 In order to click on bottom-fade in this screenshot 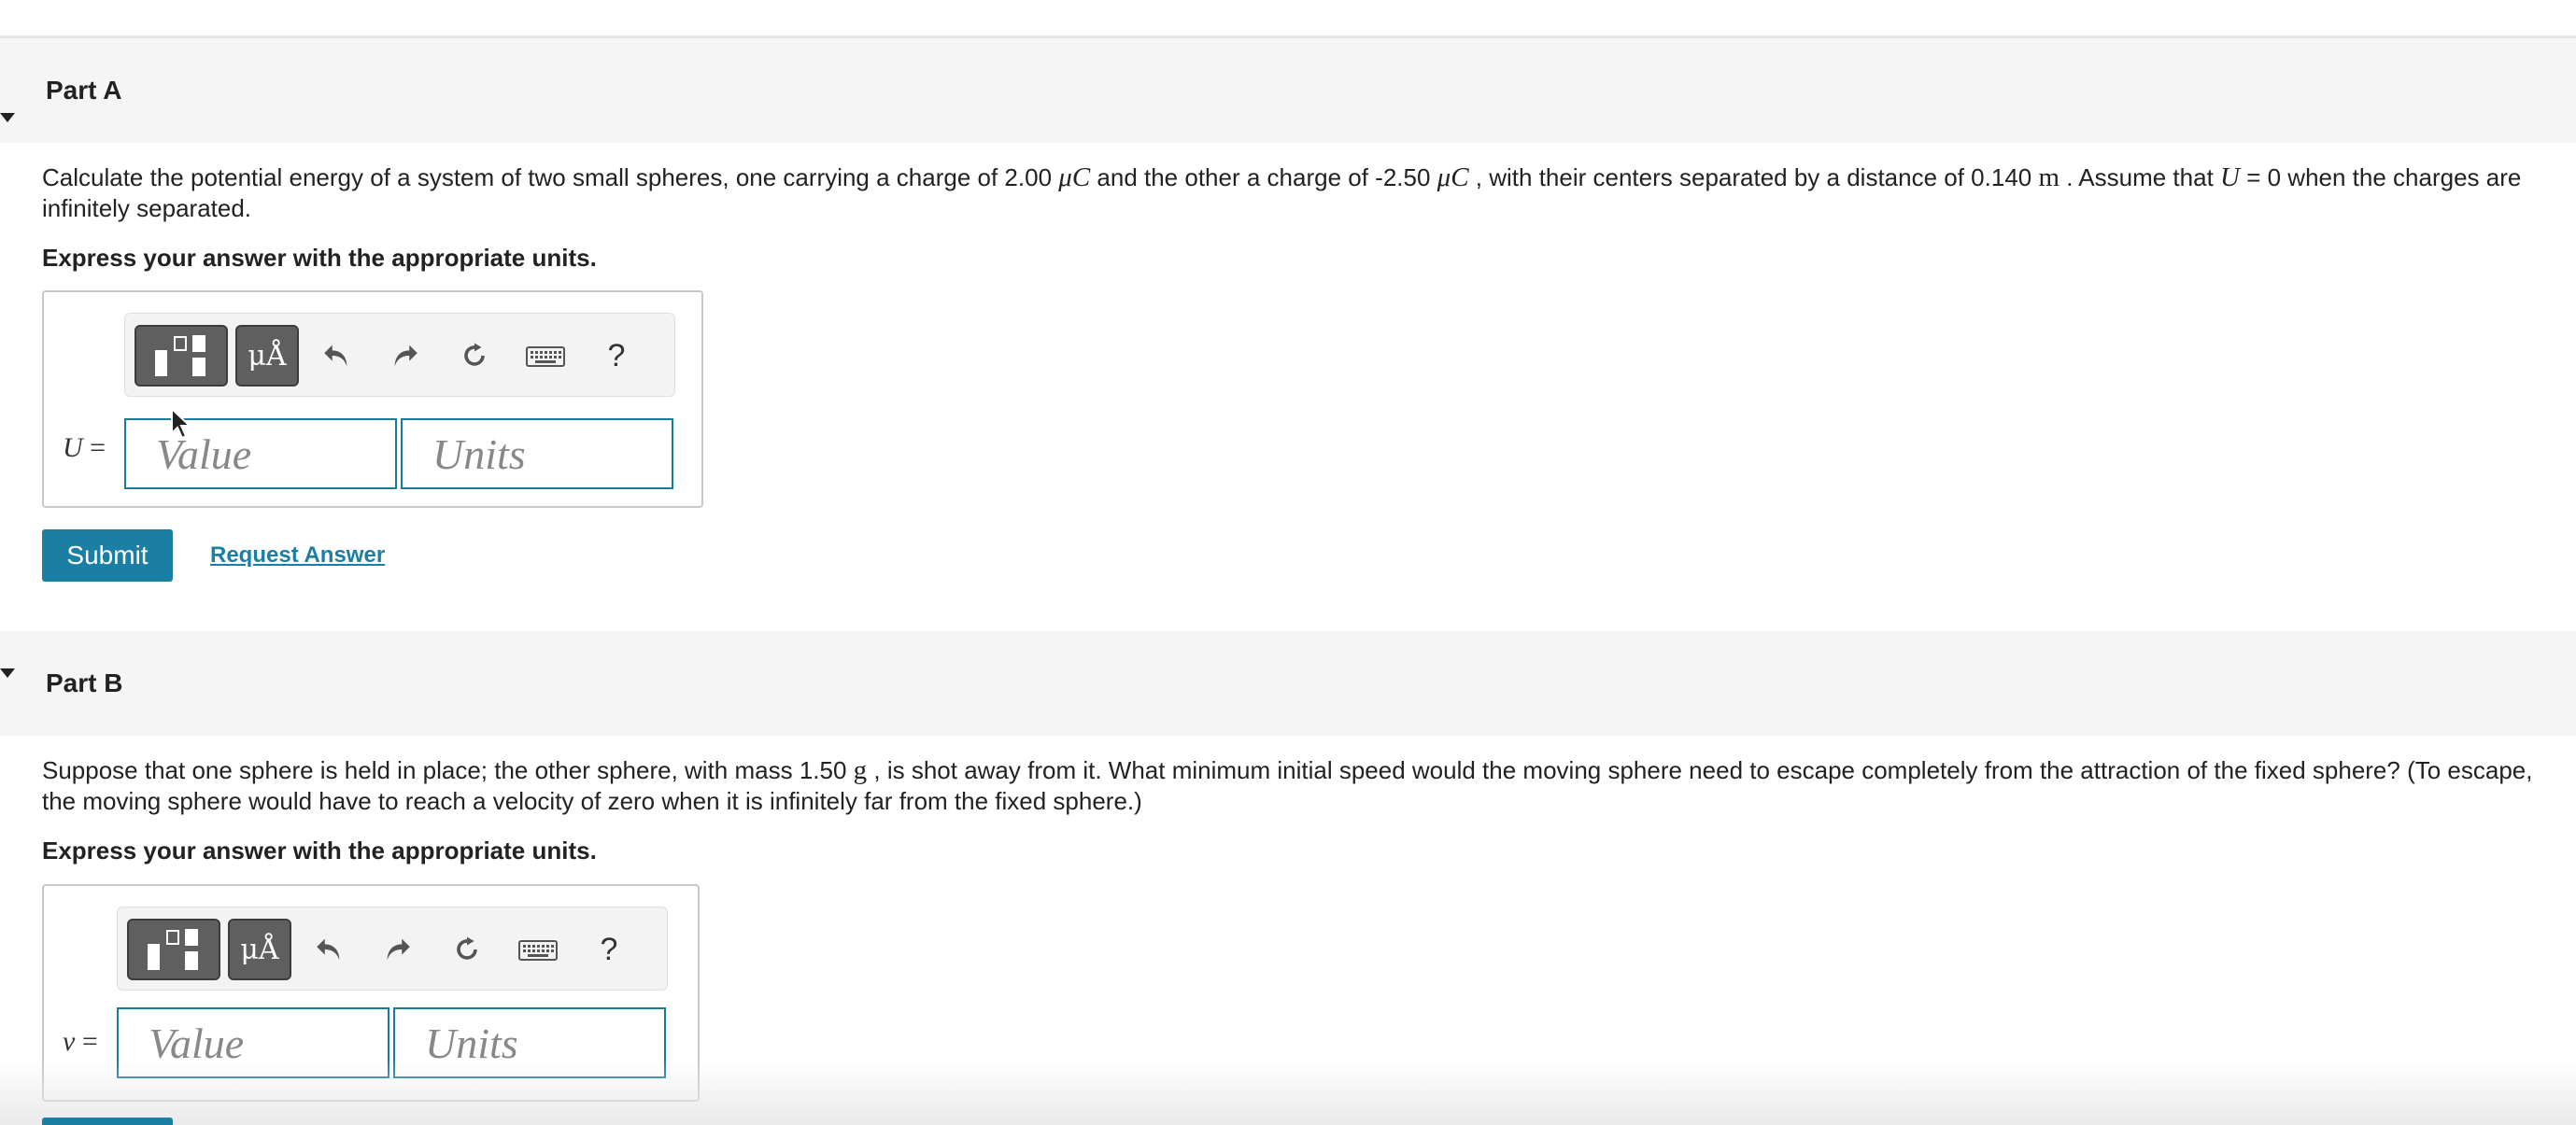, I will do `click(1288, 1092)`.